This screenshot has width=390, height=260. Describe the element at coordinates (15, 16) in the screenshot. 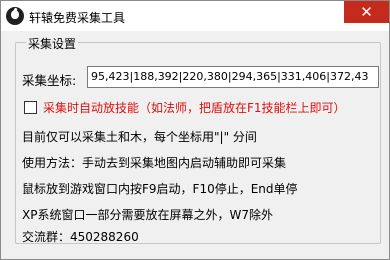

I see `app-logo-icon` at that location.